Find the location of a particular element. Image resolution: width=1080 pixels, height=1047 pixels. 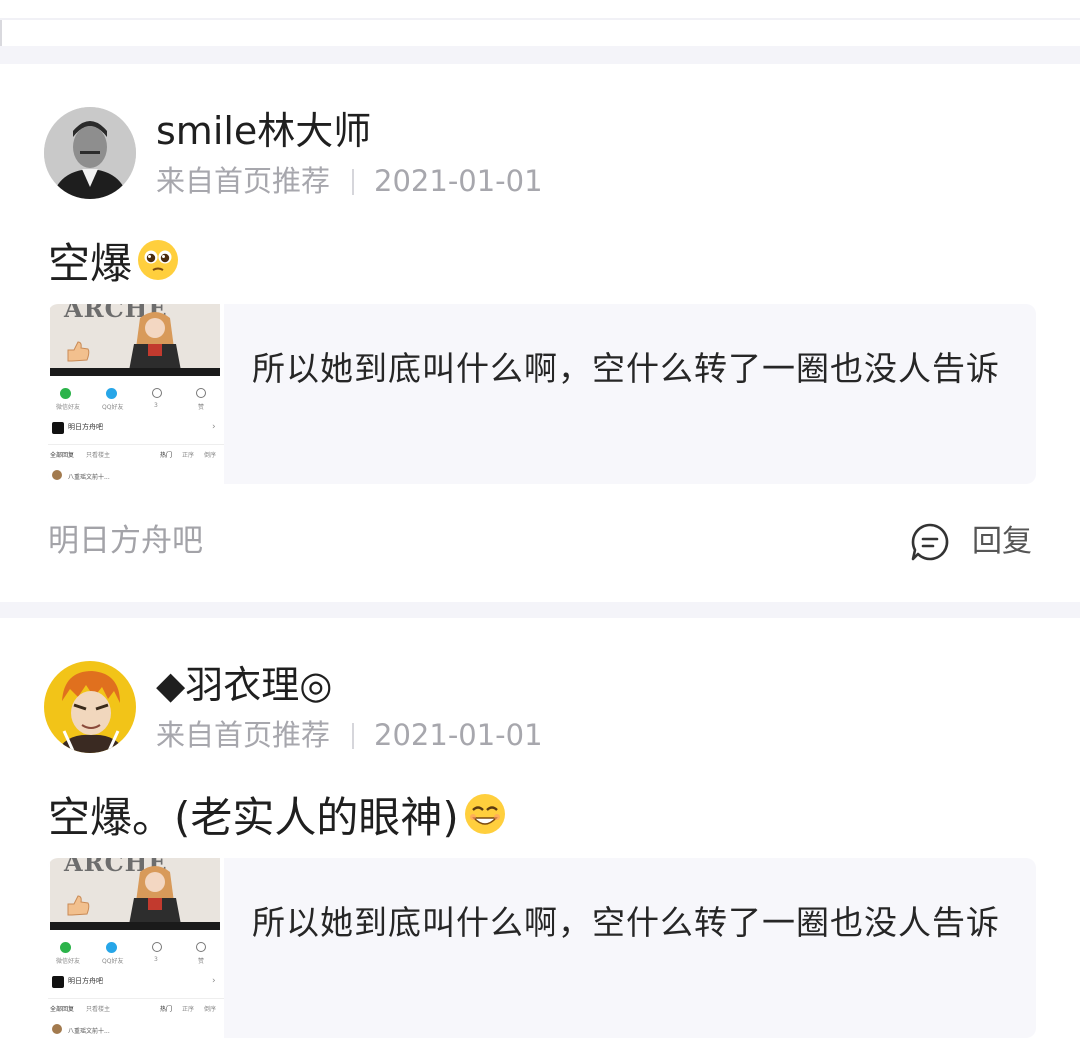

username: ◆羽衣理◎ is located at coordinates (244, 685).